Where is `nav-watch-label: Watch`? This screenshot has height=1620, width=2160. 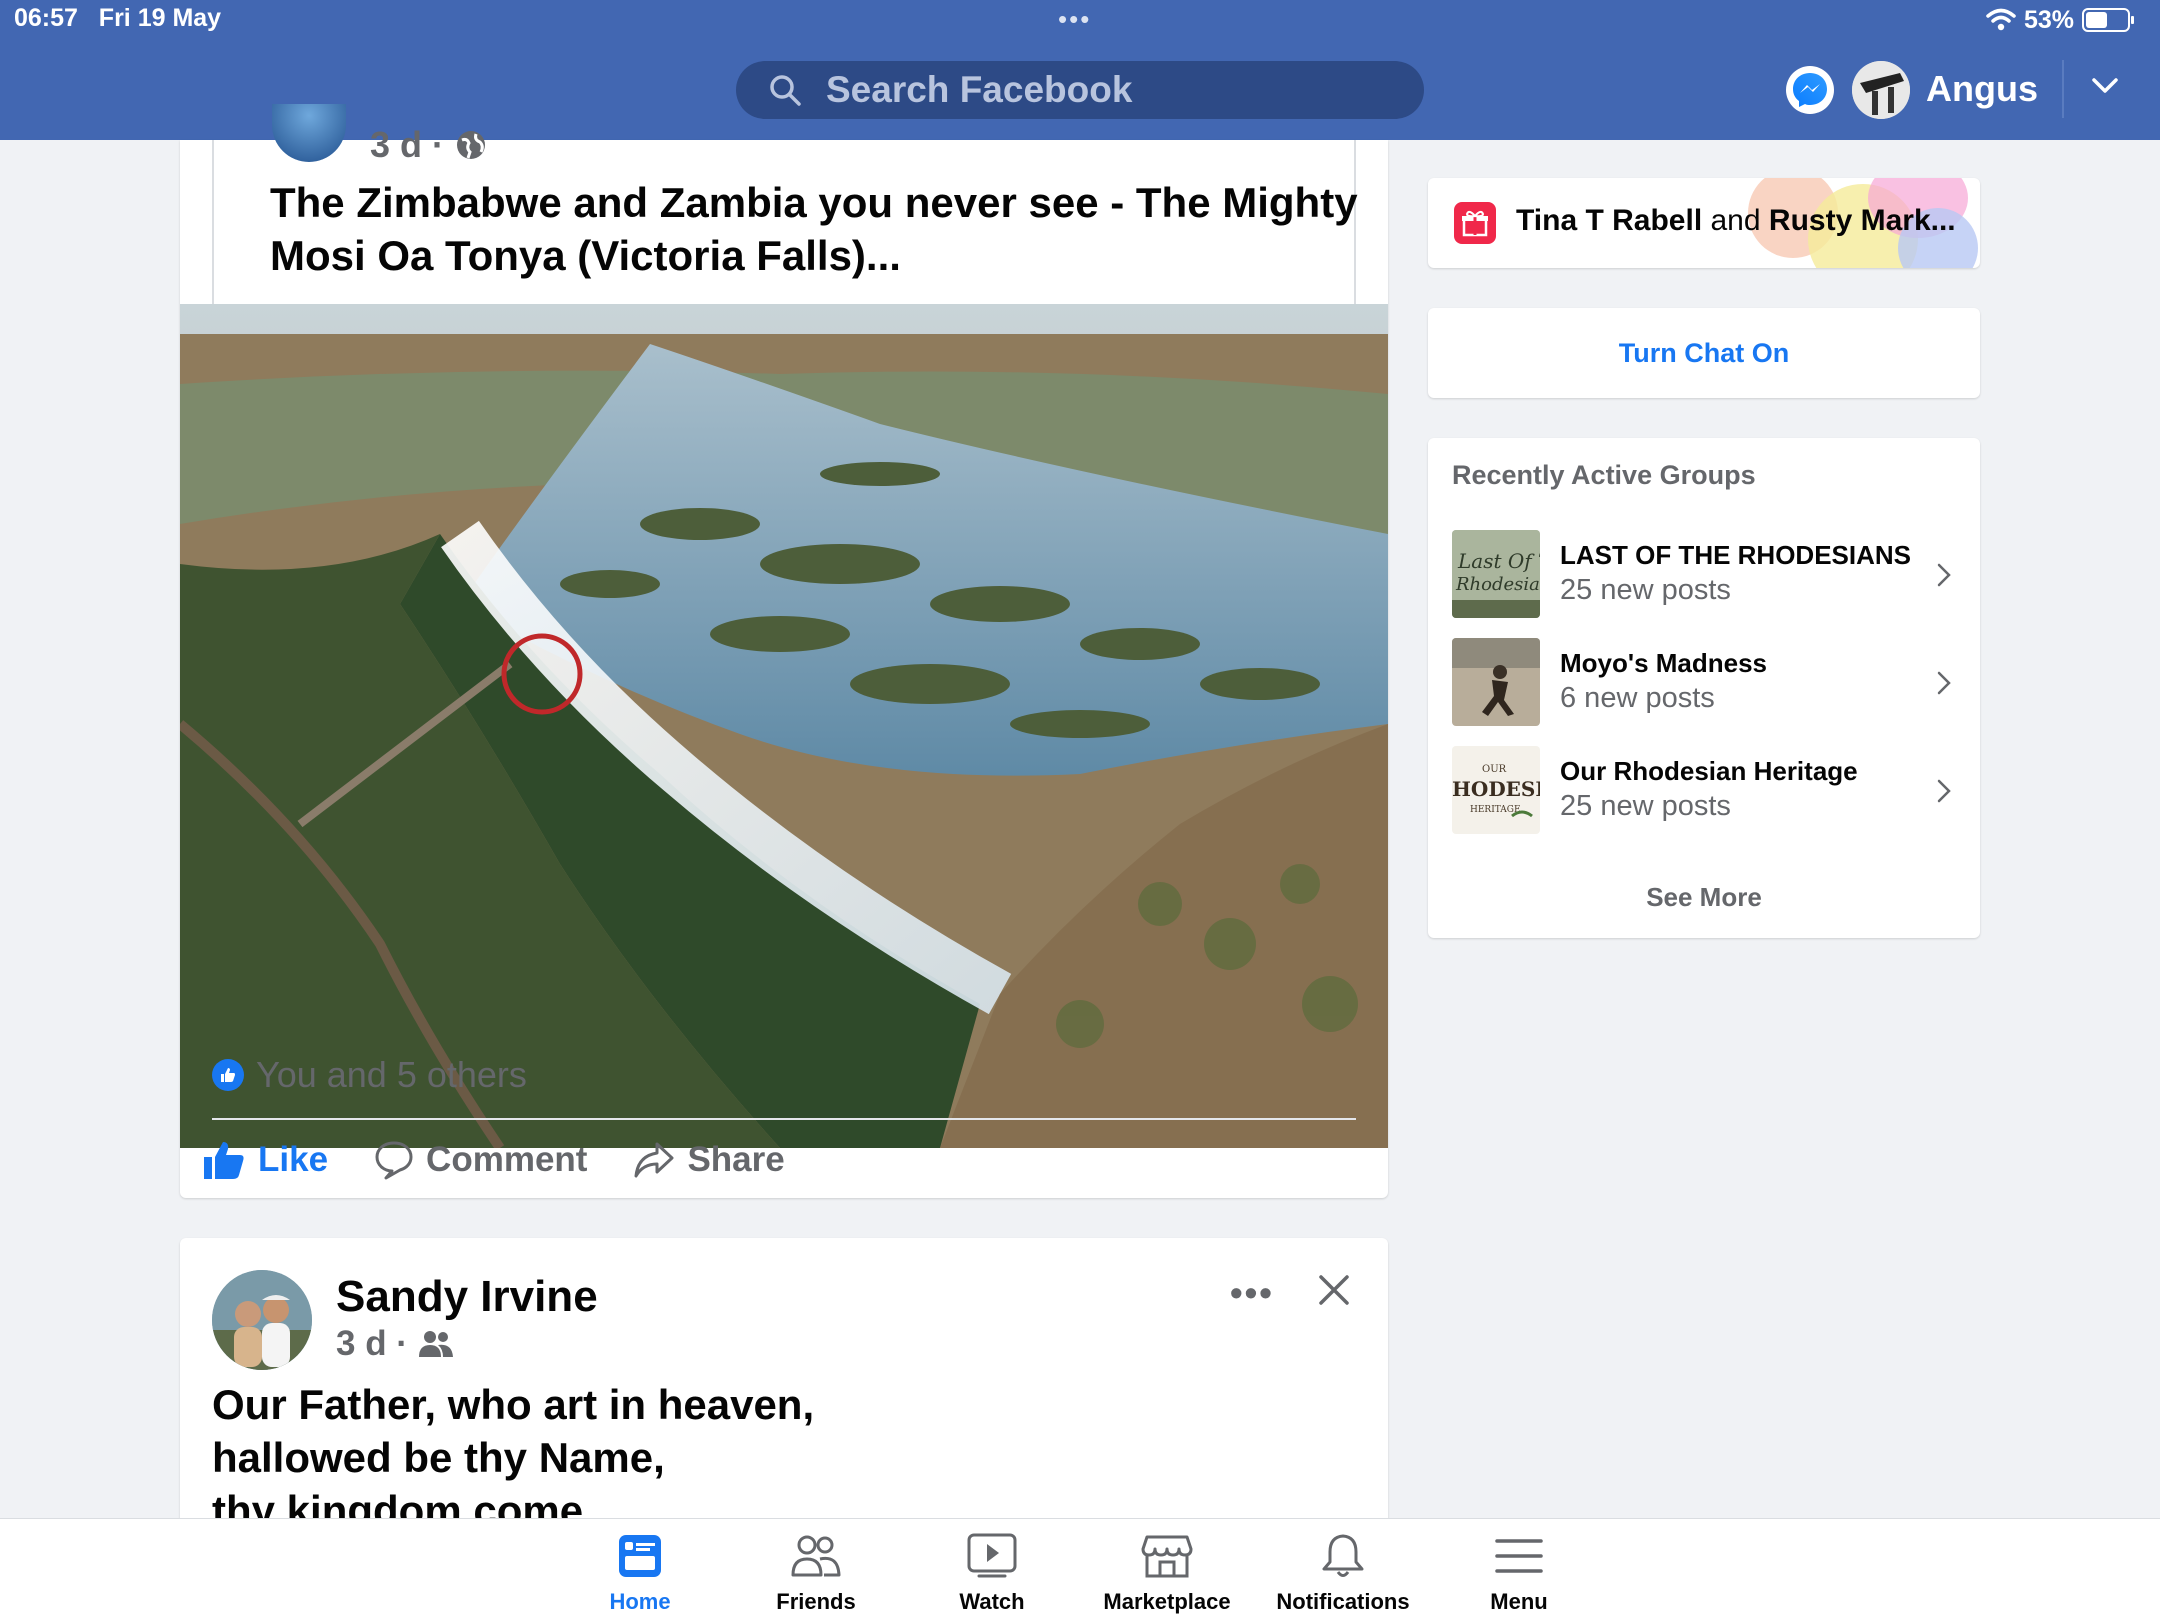
nav-watch-label: Watch is located at coordinates (992, 1601).